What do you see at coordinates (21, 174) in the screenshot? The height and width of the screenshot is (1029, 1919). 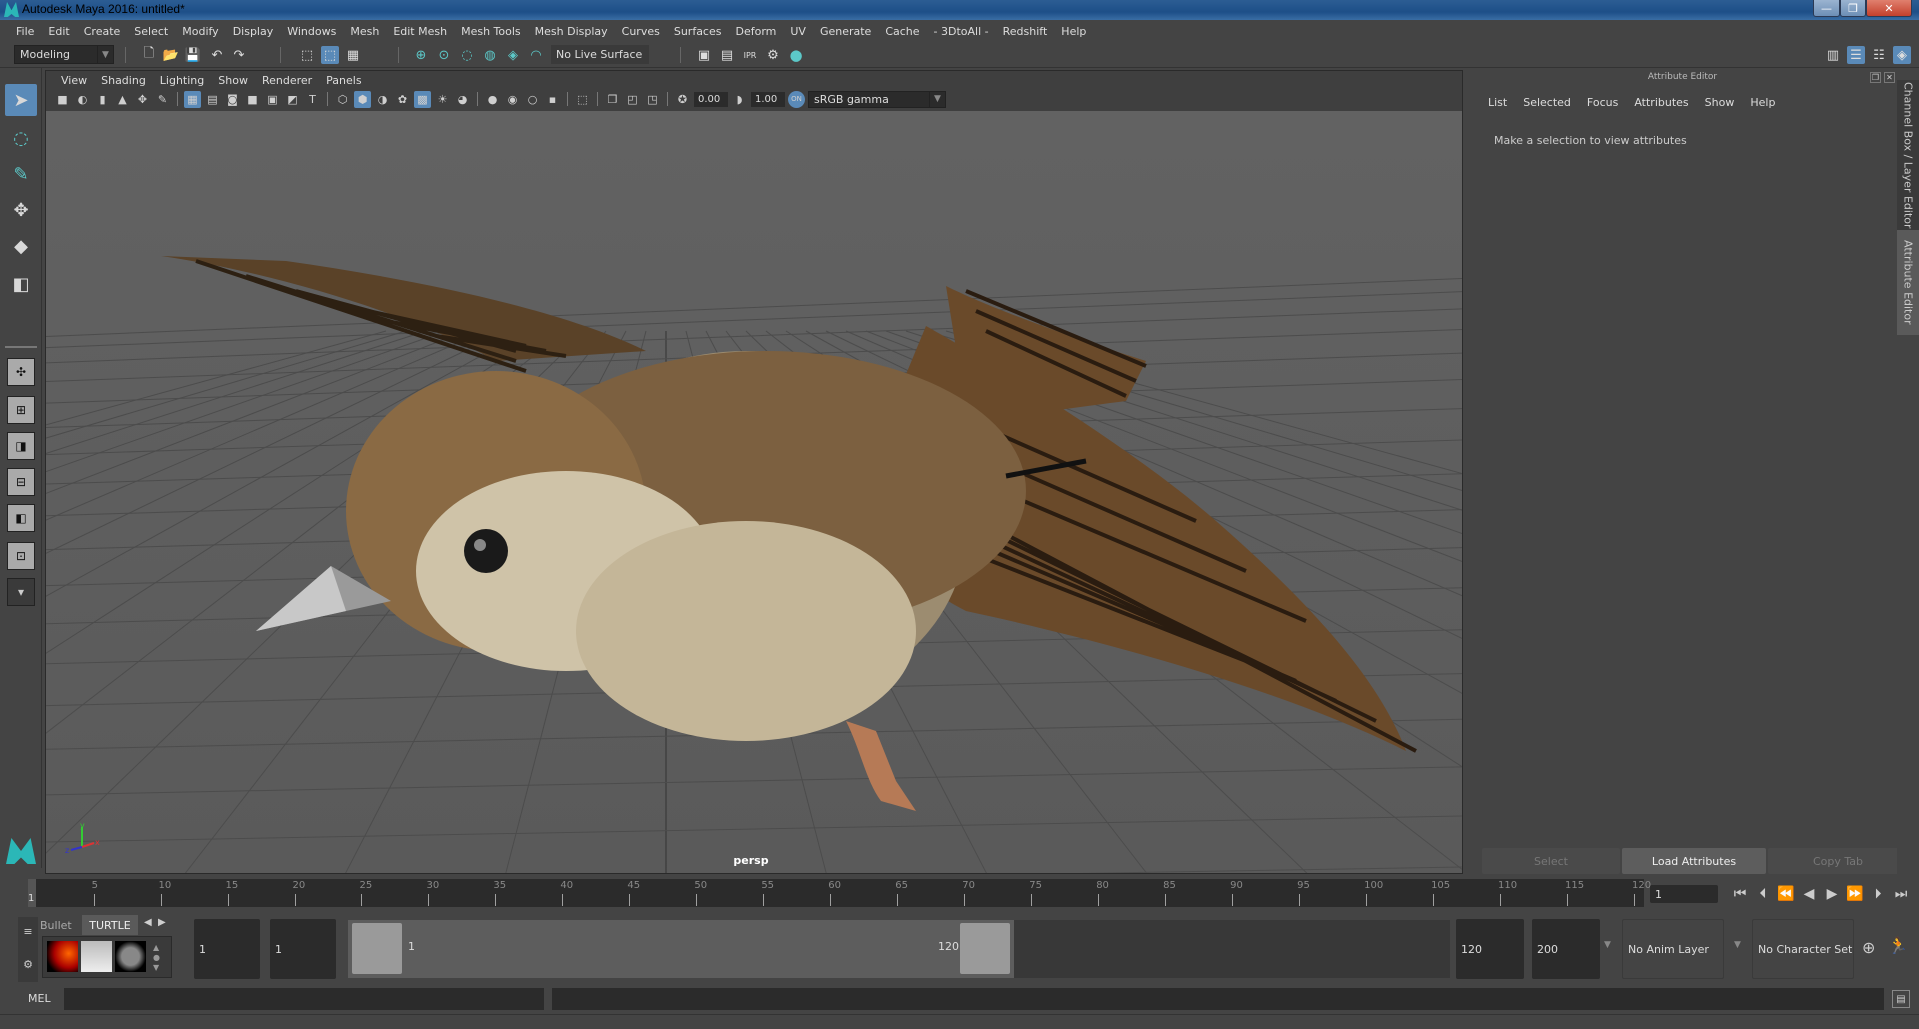 I see `paint-select-tool-icon: ✎` at bounding box center [21, 174].